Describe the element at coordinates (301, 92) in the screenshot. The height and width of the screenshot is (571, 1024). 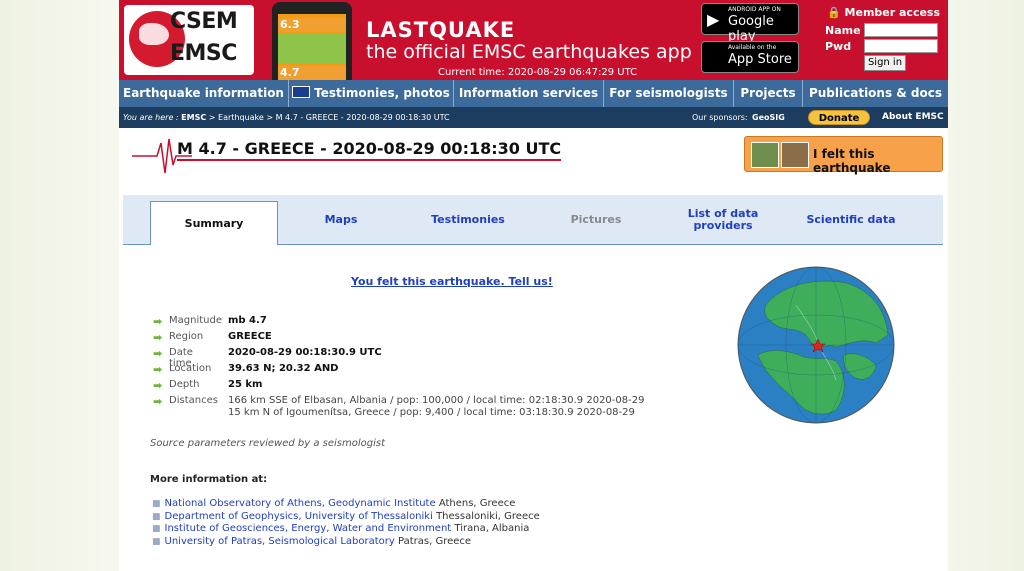
I see `uk-flag-icon` at that location.